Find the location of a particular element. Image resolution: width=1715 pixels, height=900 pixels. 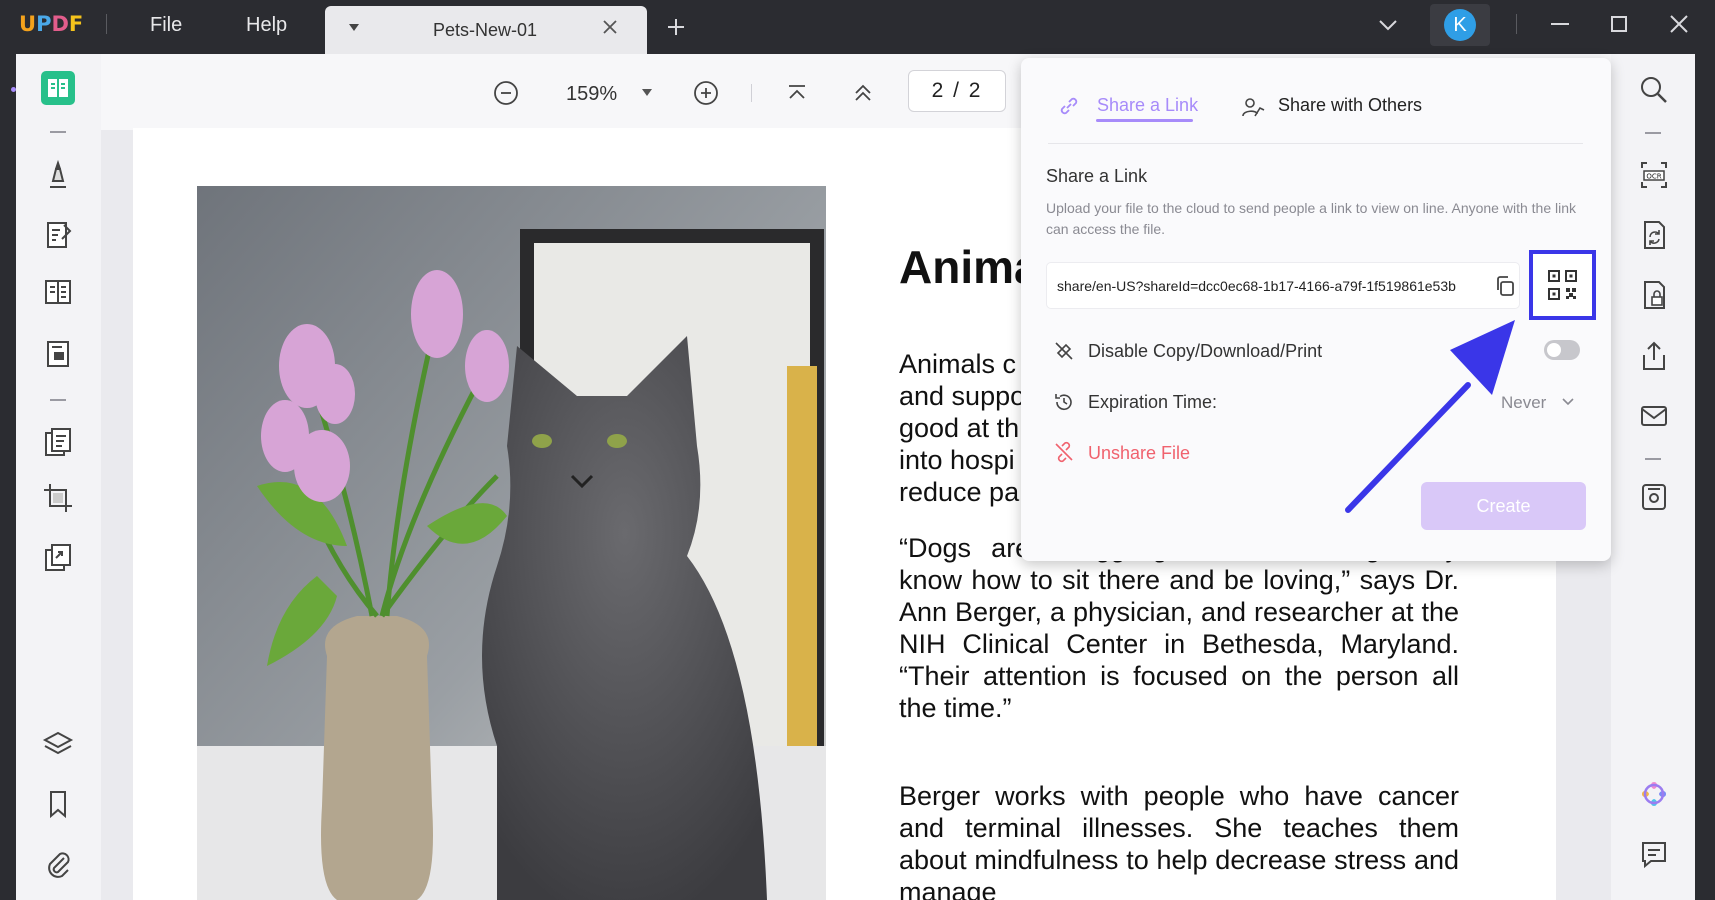

toolbar-divider is located at coordinates (751, 93).